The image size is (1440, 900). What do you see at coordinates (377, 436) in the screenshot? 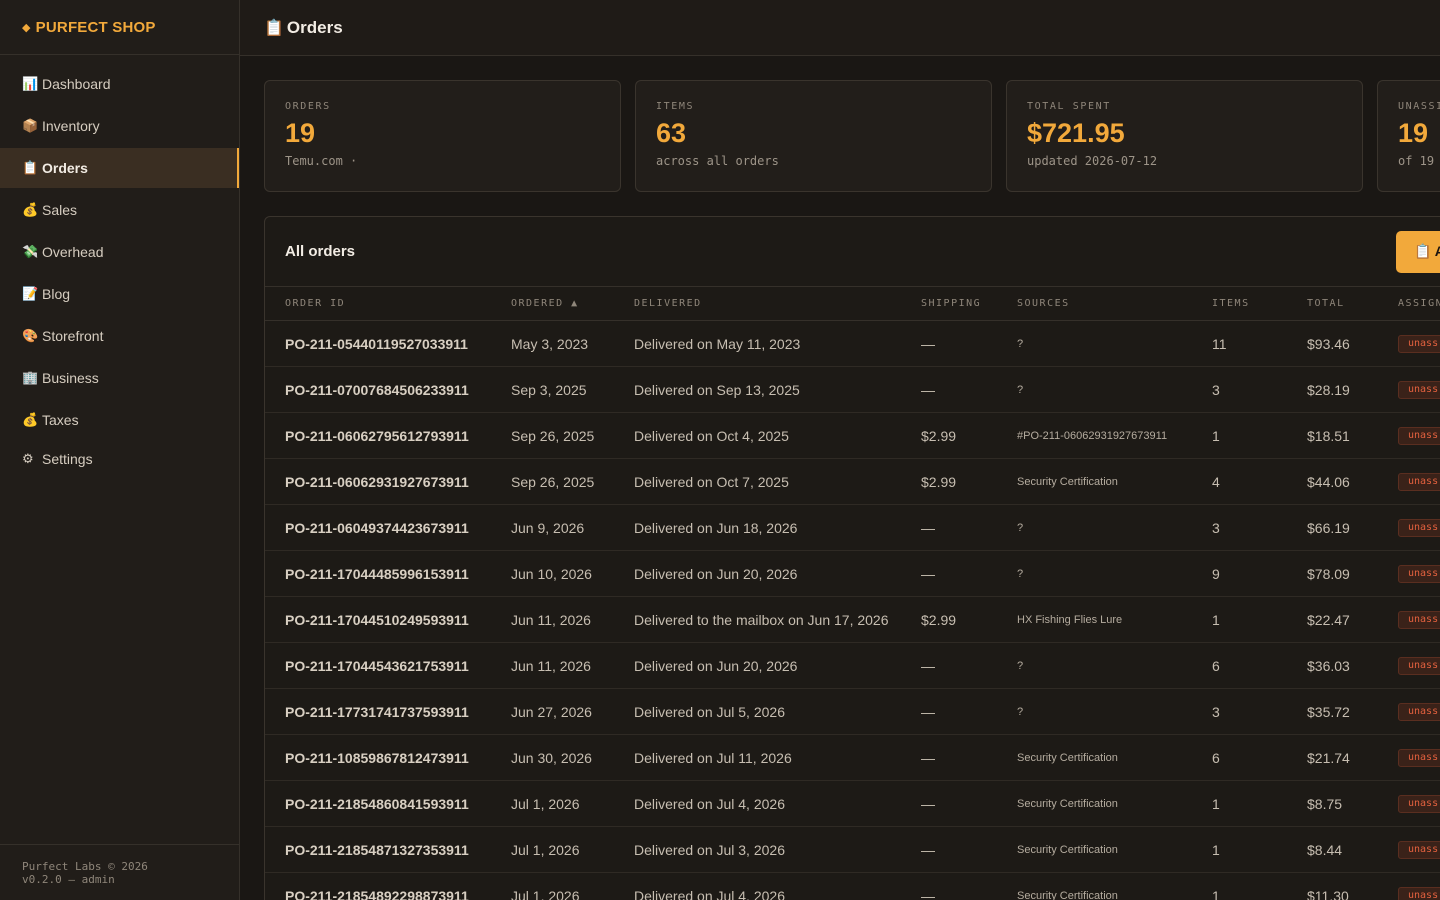
I see `order-id-cell: PO-211-06062795612793911` at bounding box center [377, 436].